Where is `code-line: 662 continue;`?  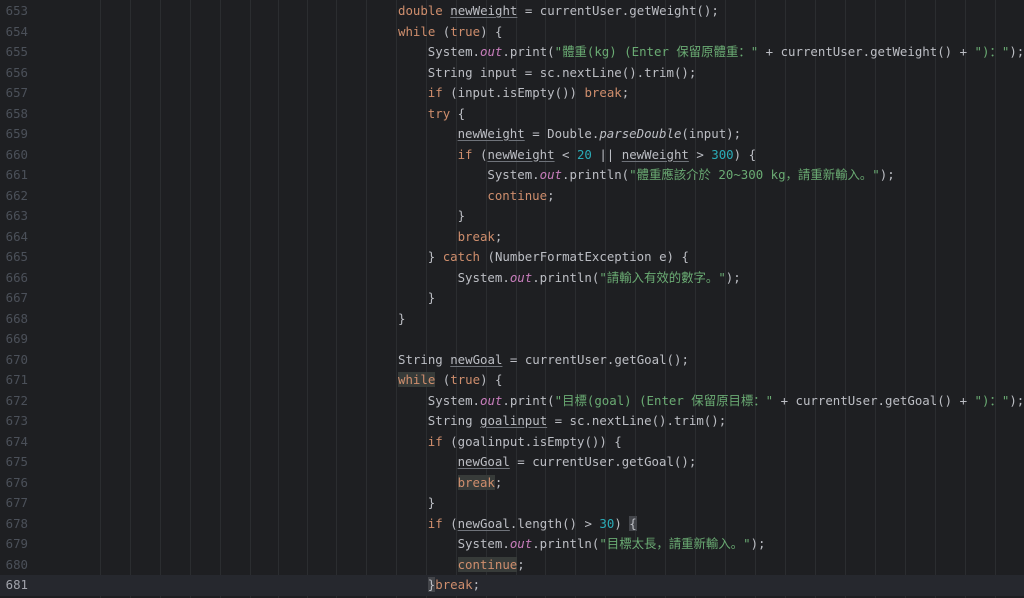
code-line: 662 continue; is located at coordinates (512, 196).